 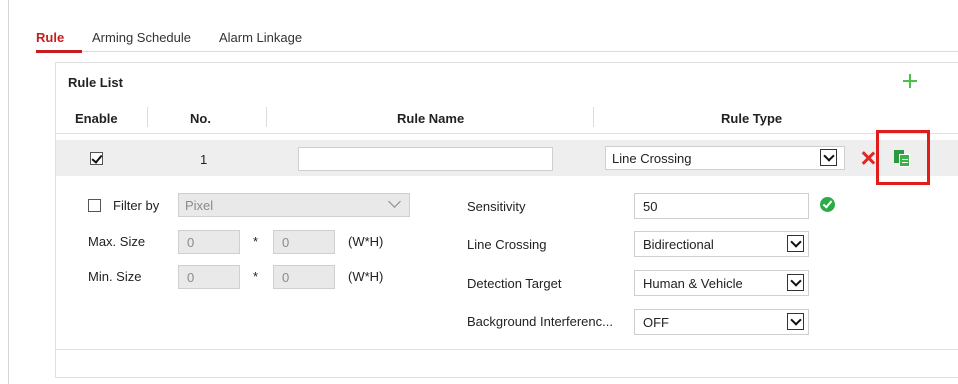 I want to click on sensitivity-label: Sensitivity, so click(x=496, y=206).